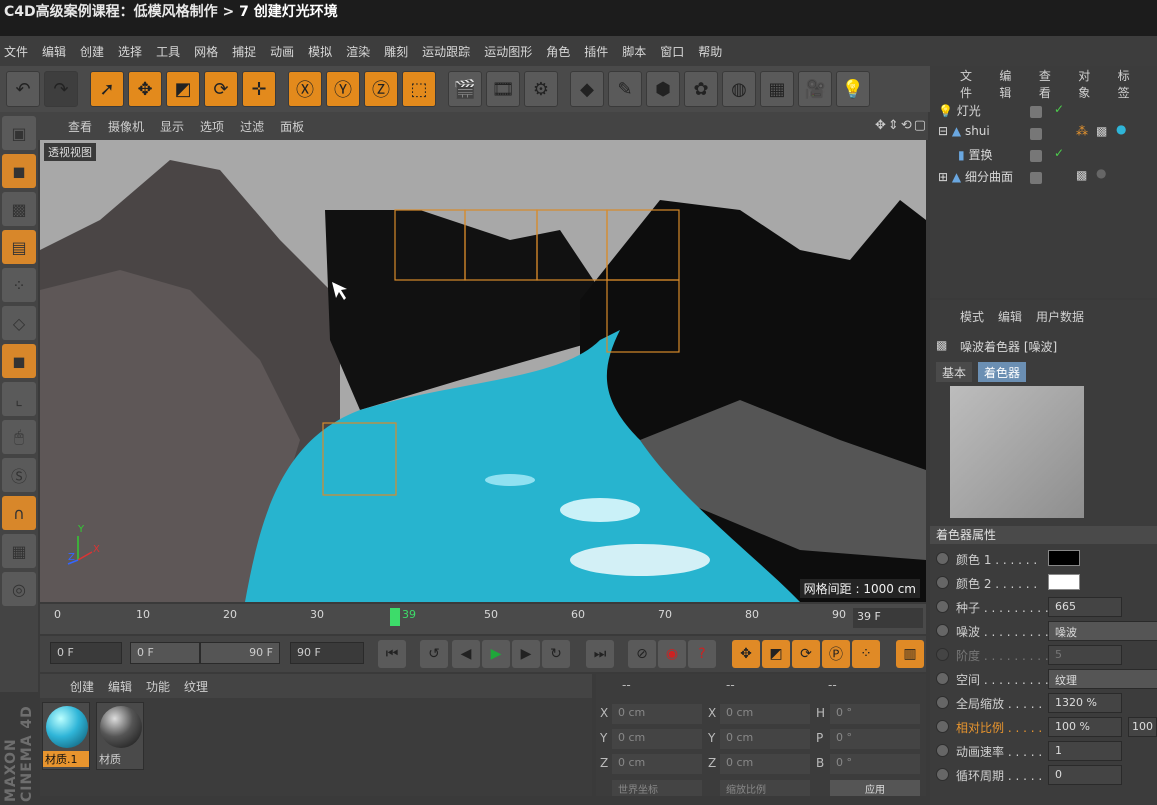  What do you see at coordinates (483, 619) in the screenshot?
I see `timeline-ruler: 0 10 20 30 39 50 60 70 80 90 39 F` at bounding box center [483, 619].